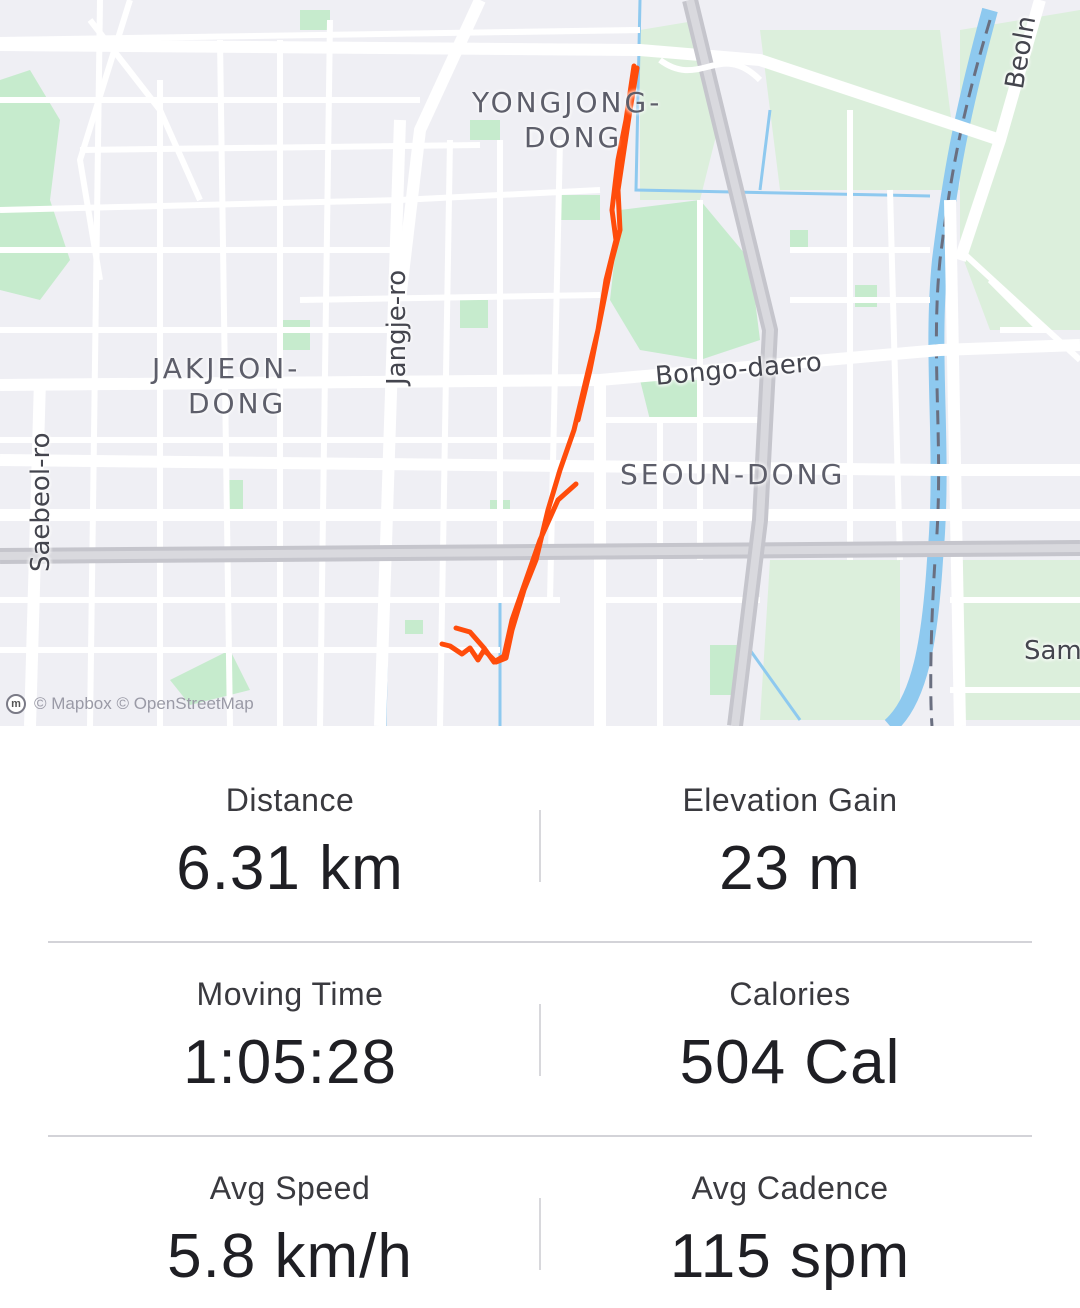 The height and width of the screenshot is (1308, 1080). What do you see at coordinates (790, 1062) in the screenshot?
I see `stat-value: 504 Cal` at bounding box center [790, 1062].